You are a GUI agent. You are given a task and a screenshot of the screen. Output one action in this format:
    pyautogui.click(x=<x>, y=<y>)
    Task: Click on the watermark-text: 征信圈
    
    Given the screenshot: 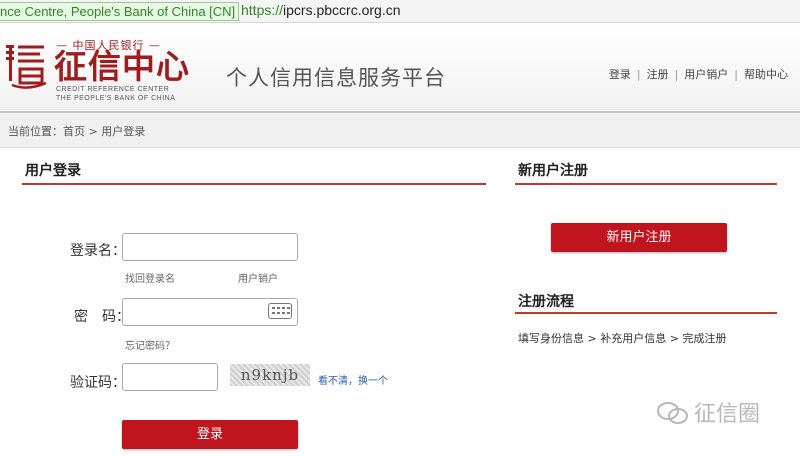 What is the action you would take?
    pyautogui.click(x=727, y=414)
    